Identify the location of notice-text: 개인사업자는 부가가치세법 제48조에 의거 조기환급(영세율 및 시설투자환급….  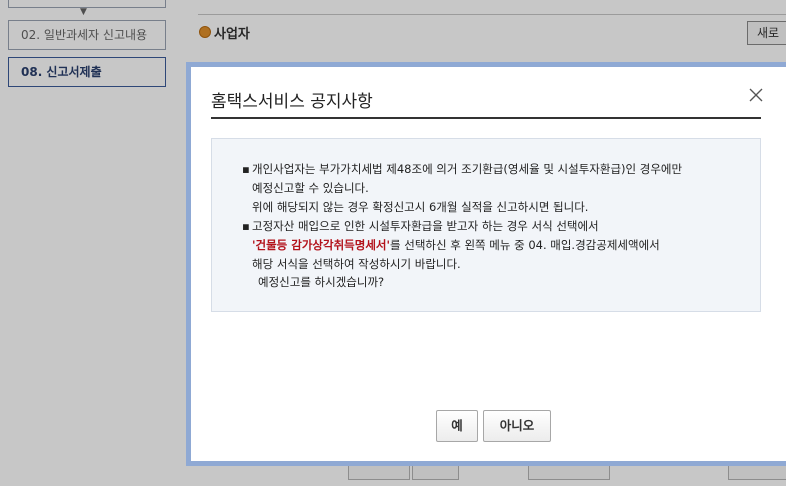
(467, 169).